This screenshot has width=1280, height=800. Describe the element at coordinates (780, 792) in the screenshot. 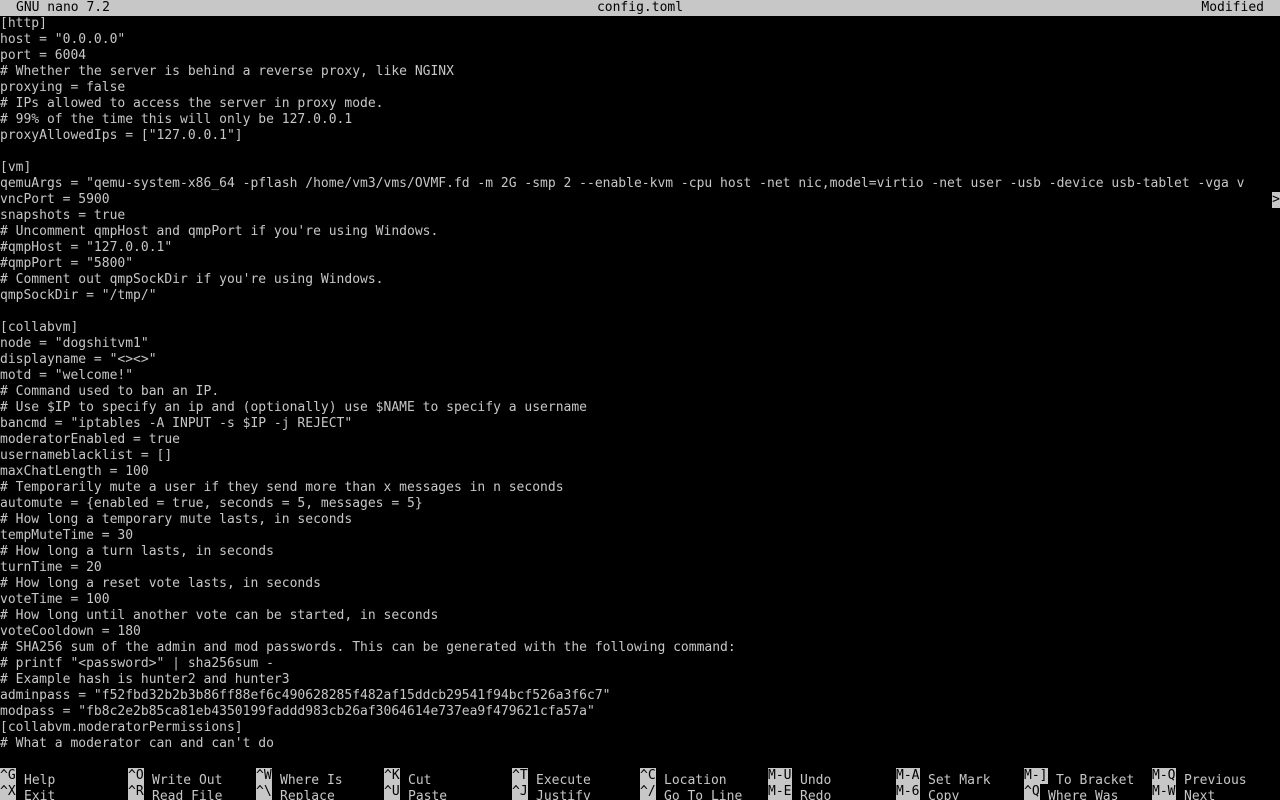

I see `shortcut-key: M-E` at that location.